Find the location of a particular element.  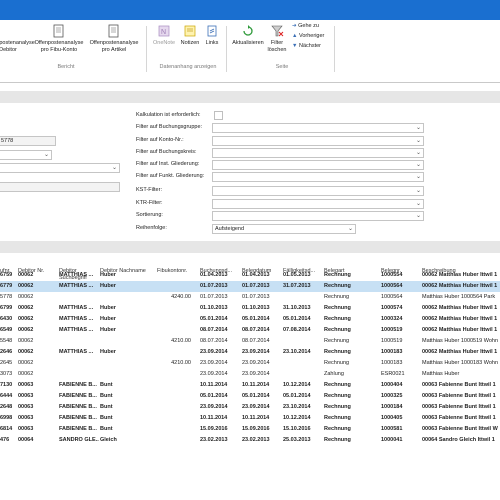

left-combo-2: ⌄ is located at coordinates (60, 168).